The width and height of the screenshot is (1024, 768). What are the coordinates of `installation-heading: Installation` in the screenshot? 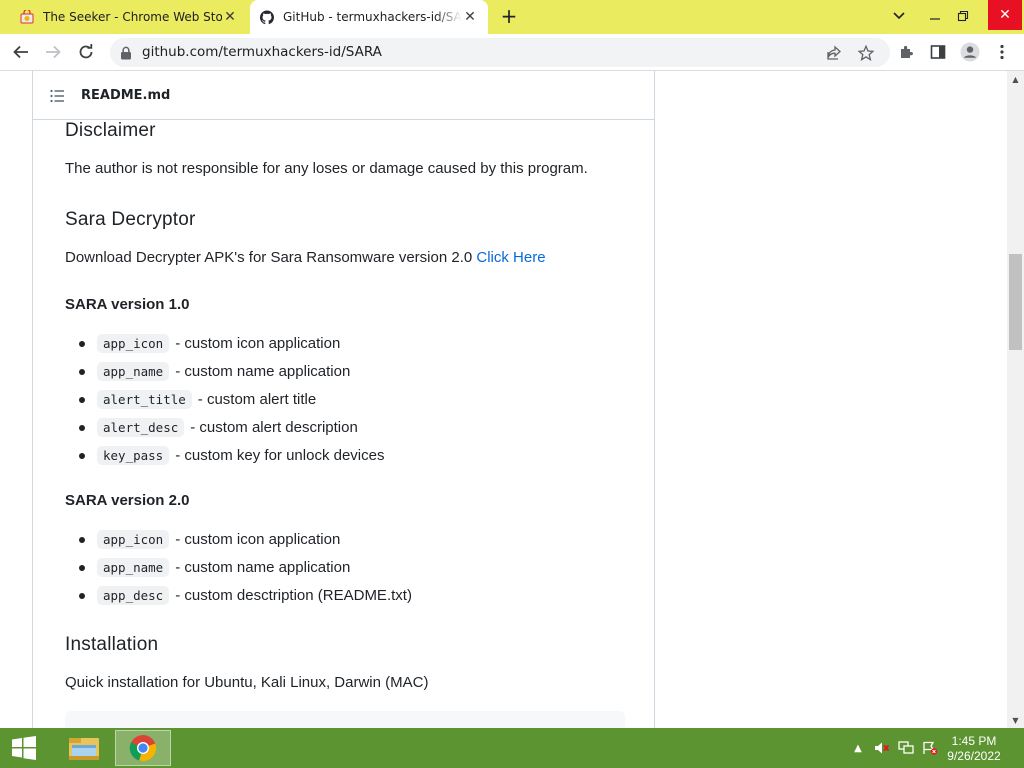 It's located at (112, 644).